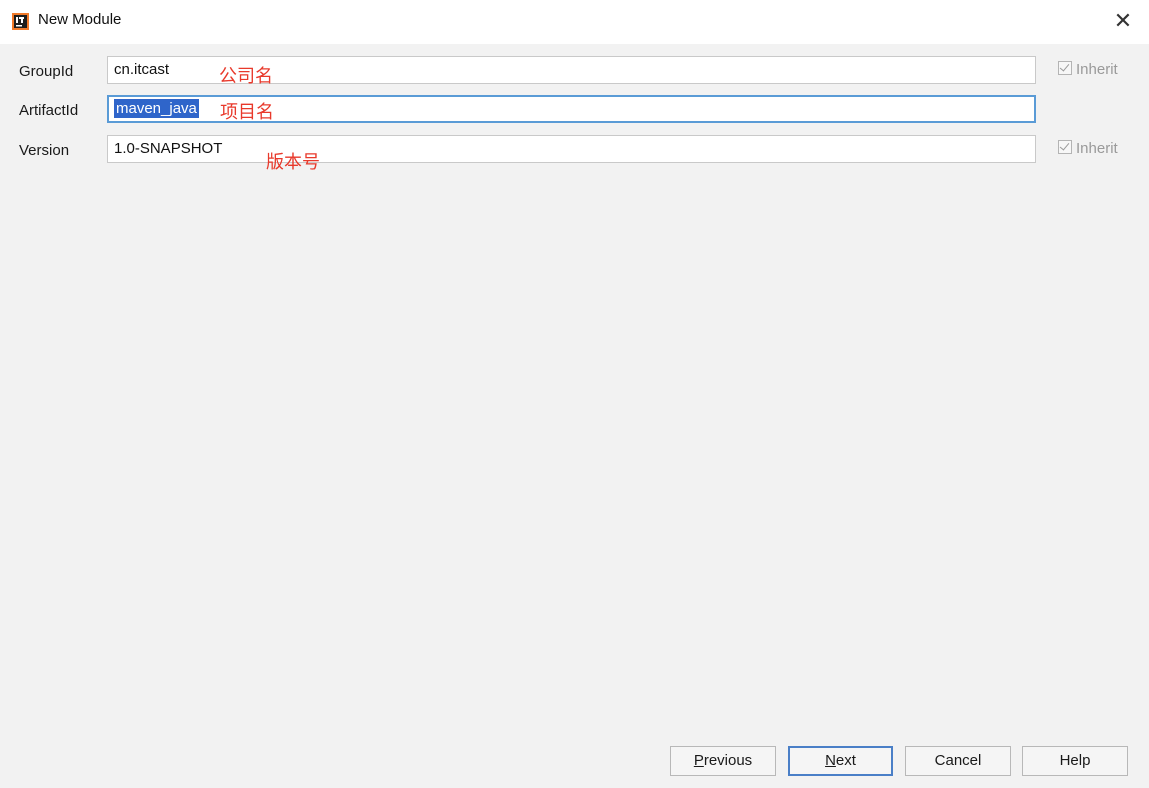 Image resolution: width=1149 pixels, height=788 pixels. I want to click on version-inherit-label: Inherit, so click(1097, 148).